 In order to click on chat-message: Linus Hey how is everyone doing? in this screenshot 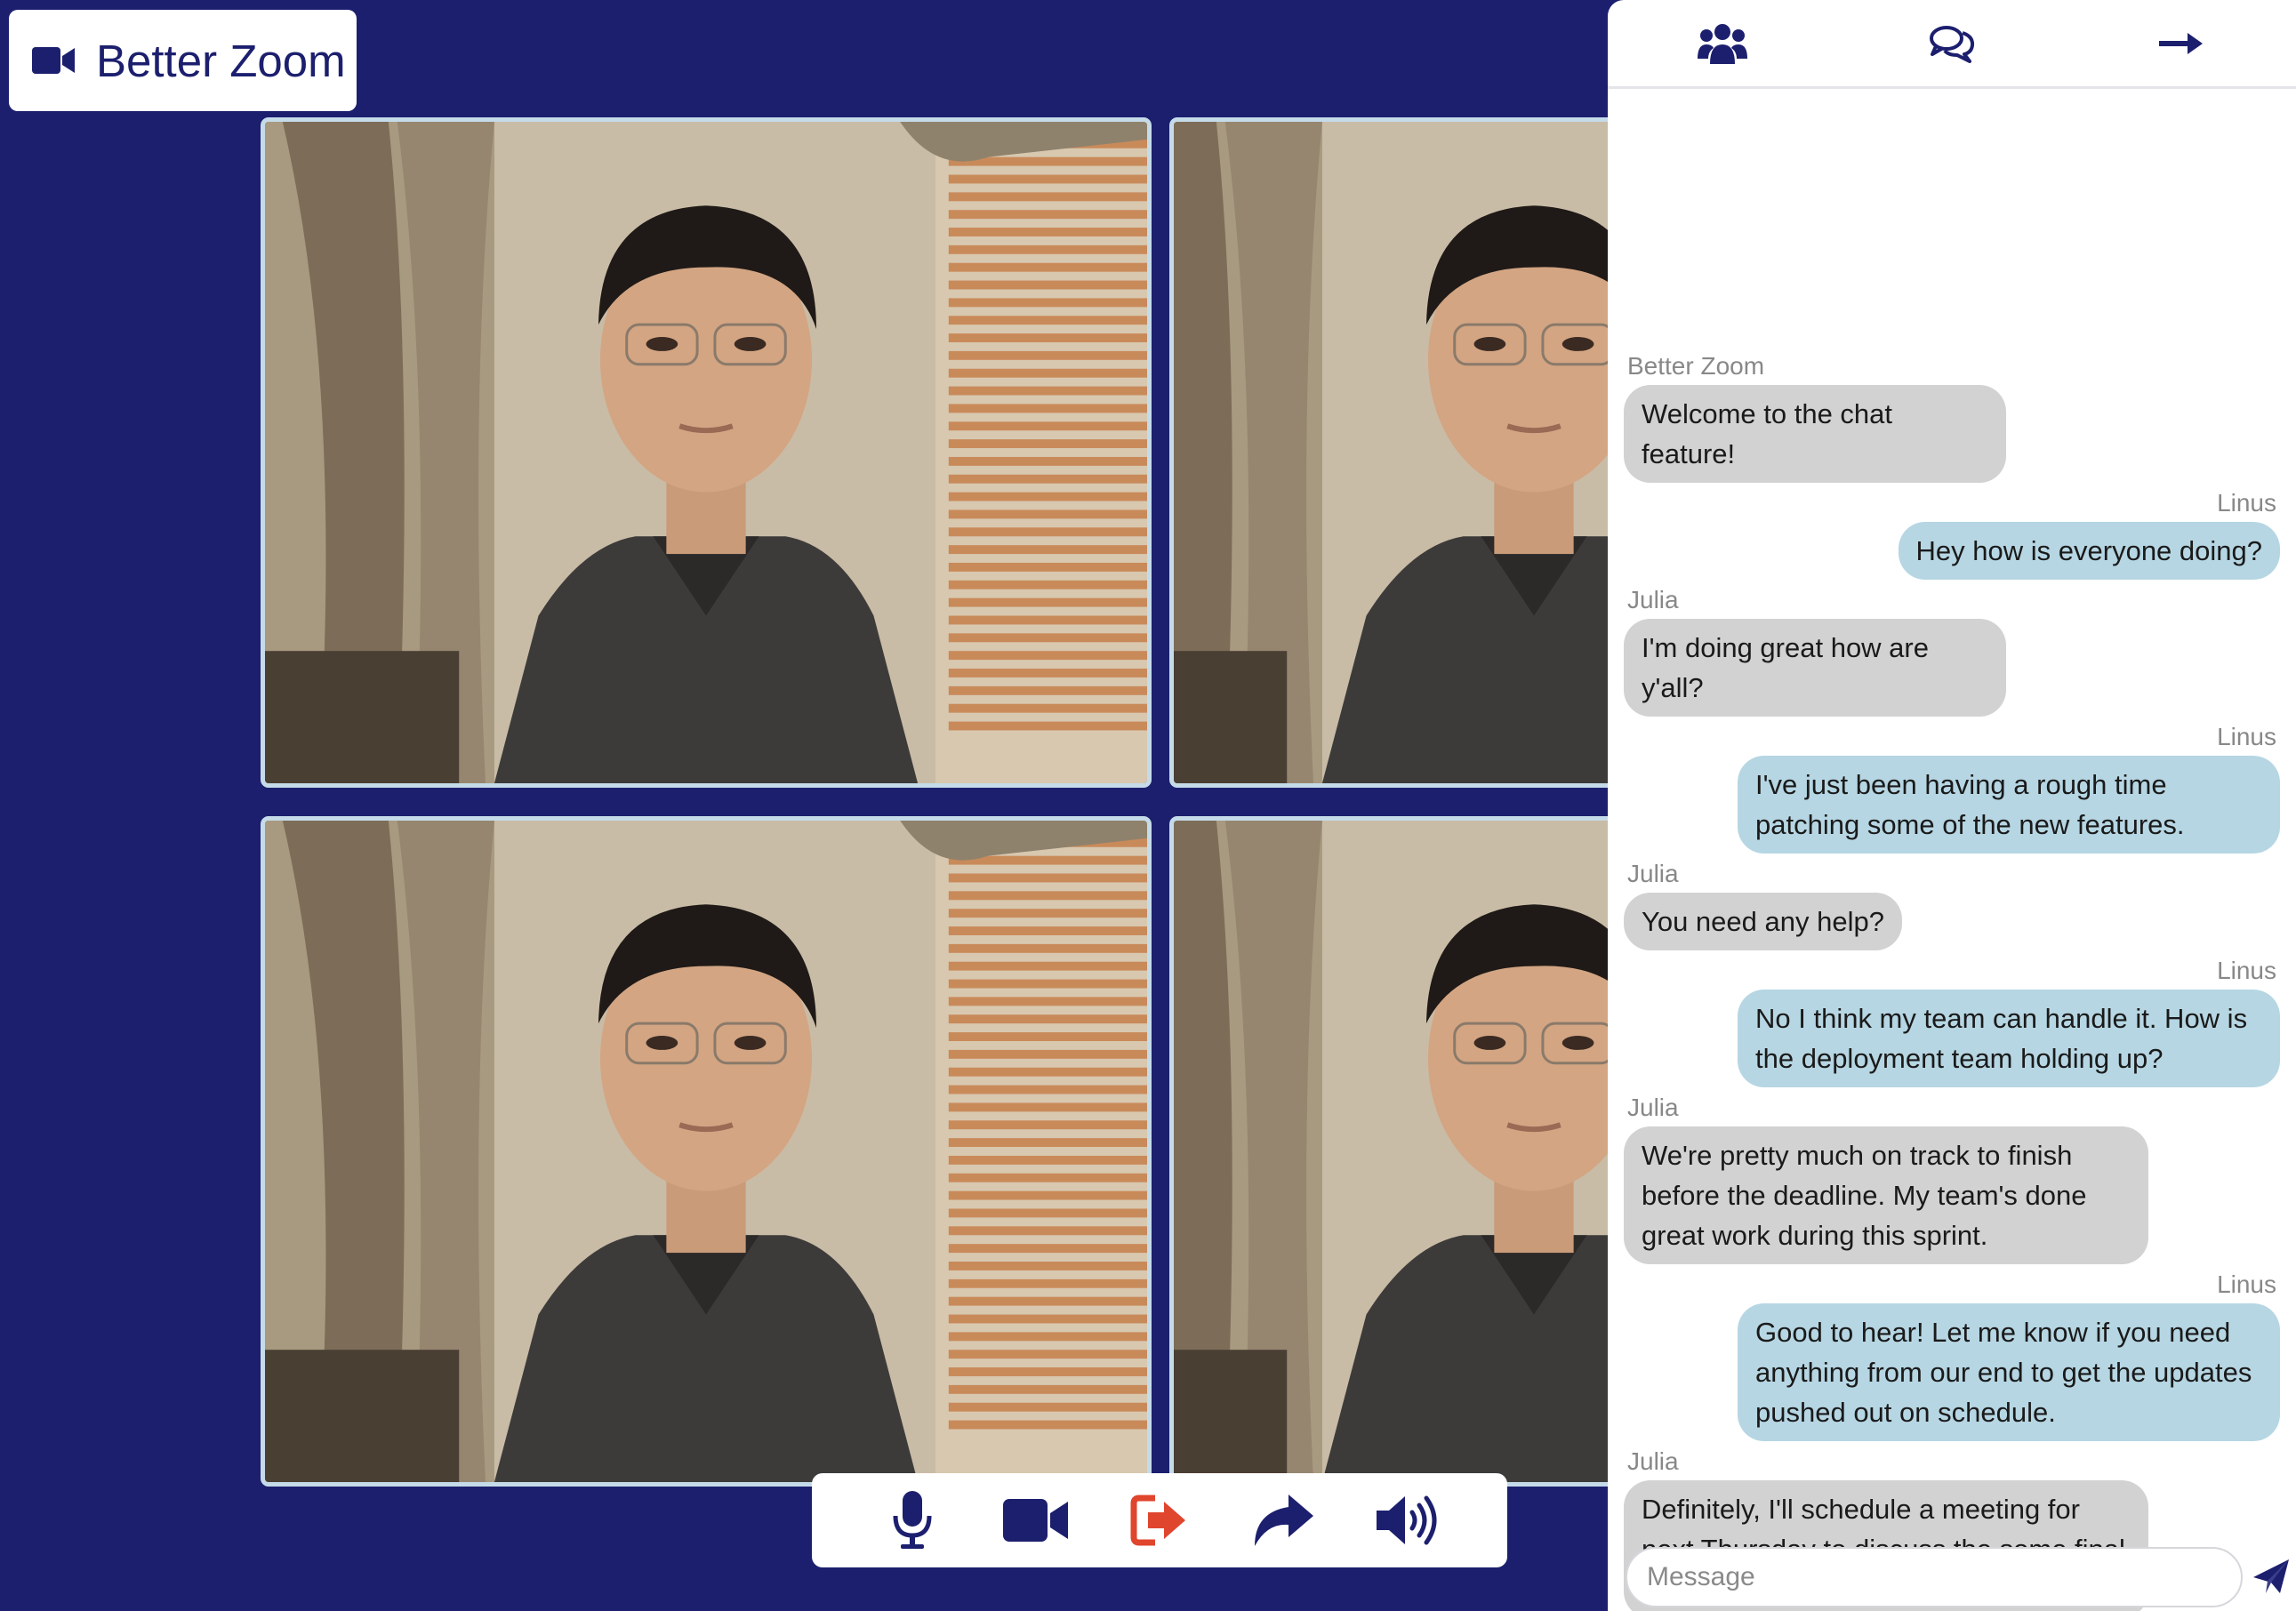, I will do `click(1952, 534)`.